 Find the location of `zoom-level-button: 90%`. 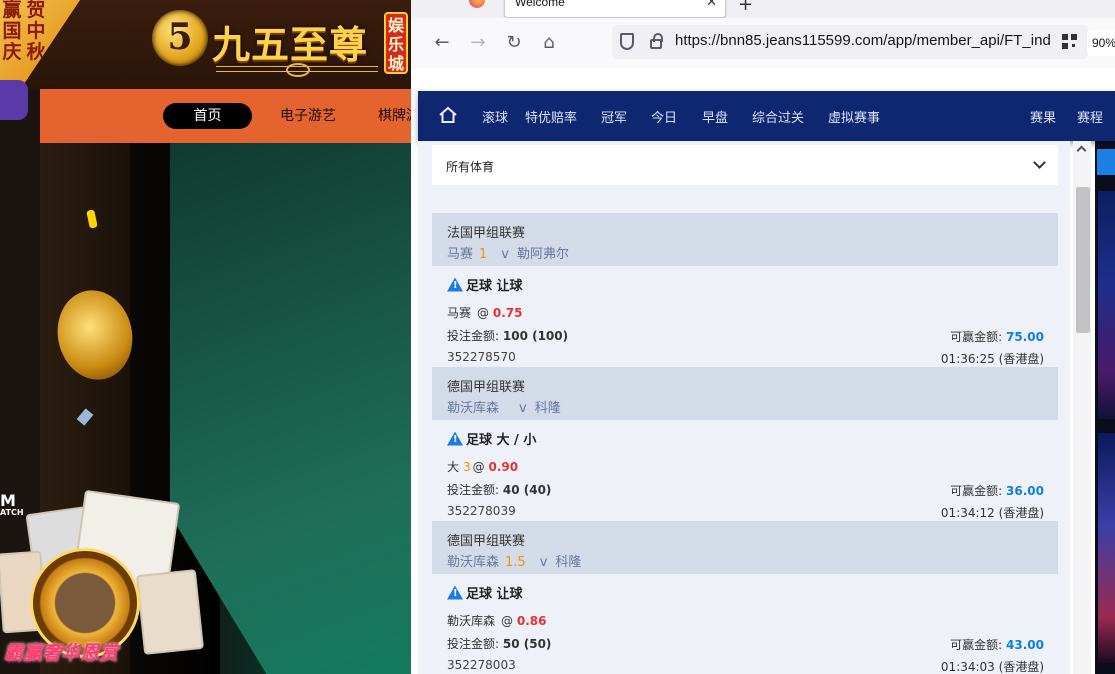

zoom-level-button: 90% is located at coordinates (1101, 43).